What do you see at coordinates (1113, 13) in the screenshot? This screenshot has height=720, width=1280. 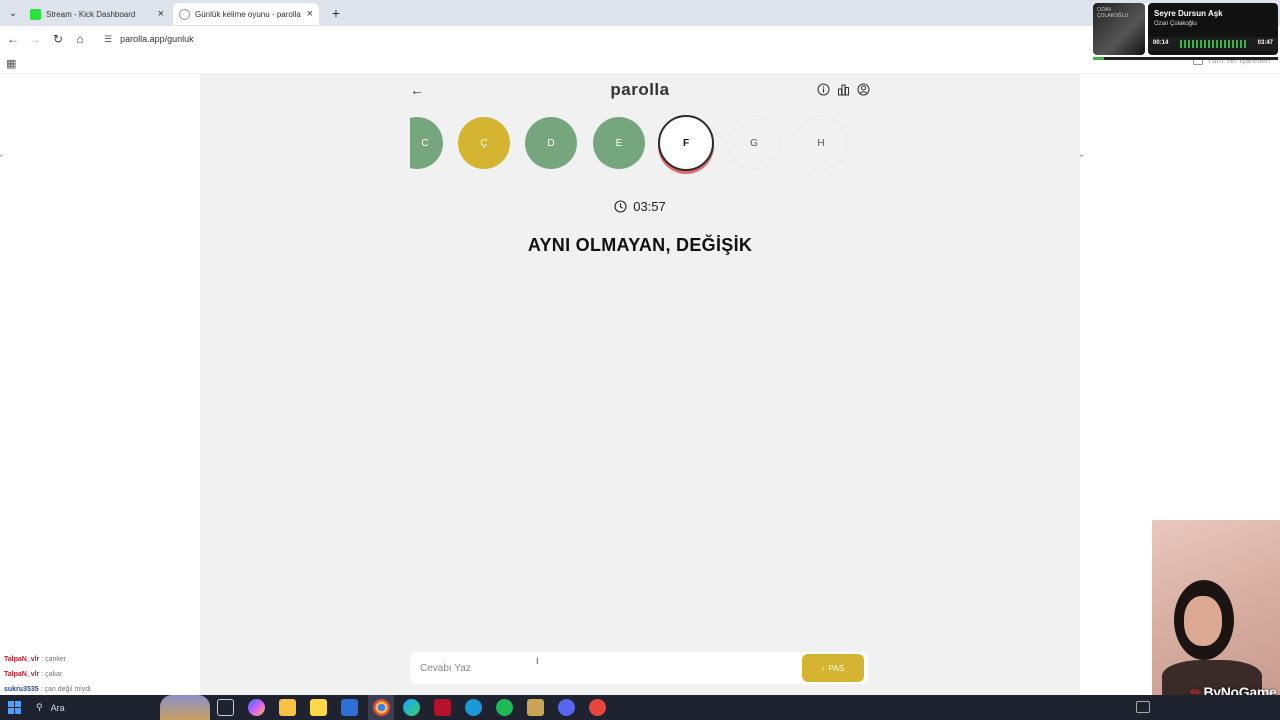 I see `album-label: OZAN ÇOLAKOĞLU` at bounding box center [1113, 13].